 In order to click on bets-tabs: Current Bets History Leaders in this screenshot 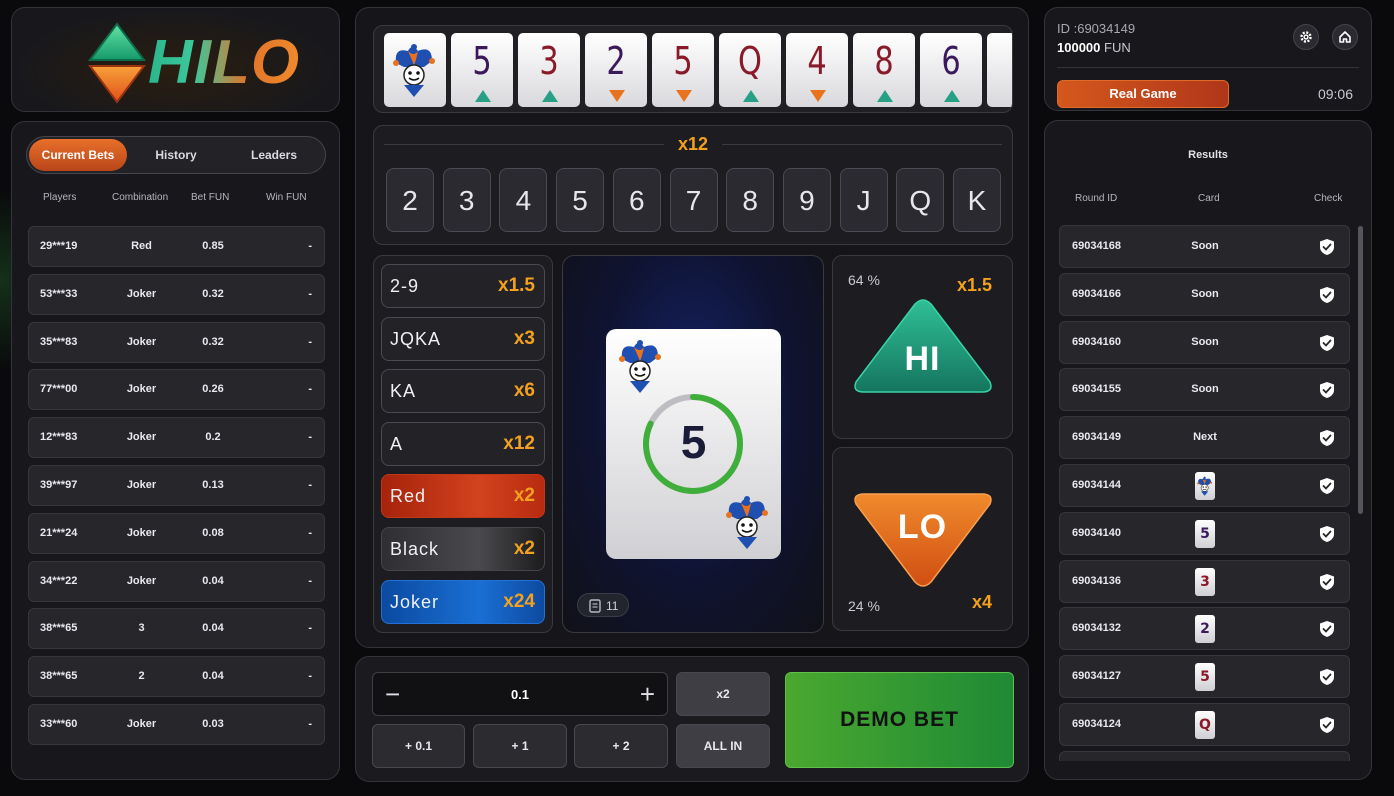, I will do `click(176, 155)`.